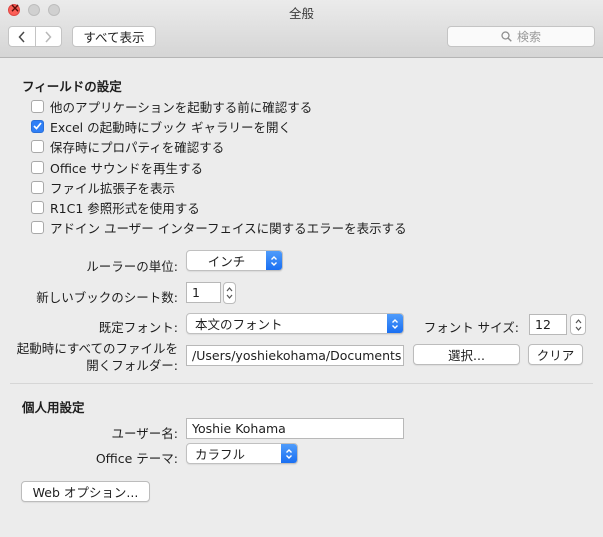  Describe the element at coordinates (555, 354) in the screenshot. I see `clear-folder-button: クリア` at that location.